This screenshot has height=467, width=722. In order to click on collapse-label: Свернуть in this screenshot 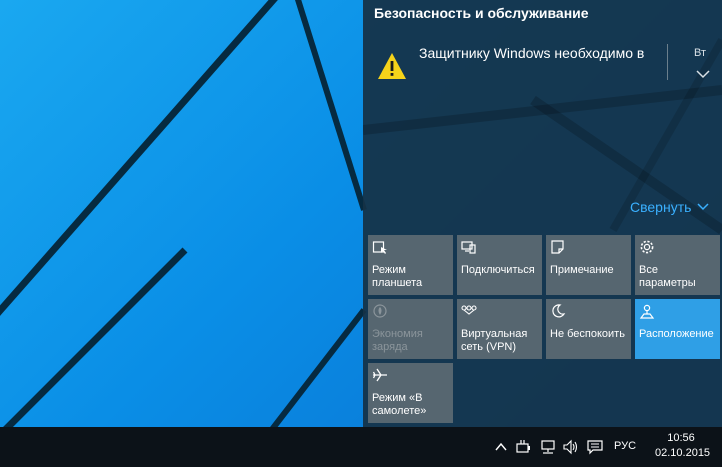, I will do `click(661, 207)`.